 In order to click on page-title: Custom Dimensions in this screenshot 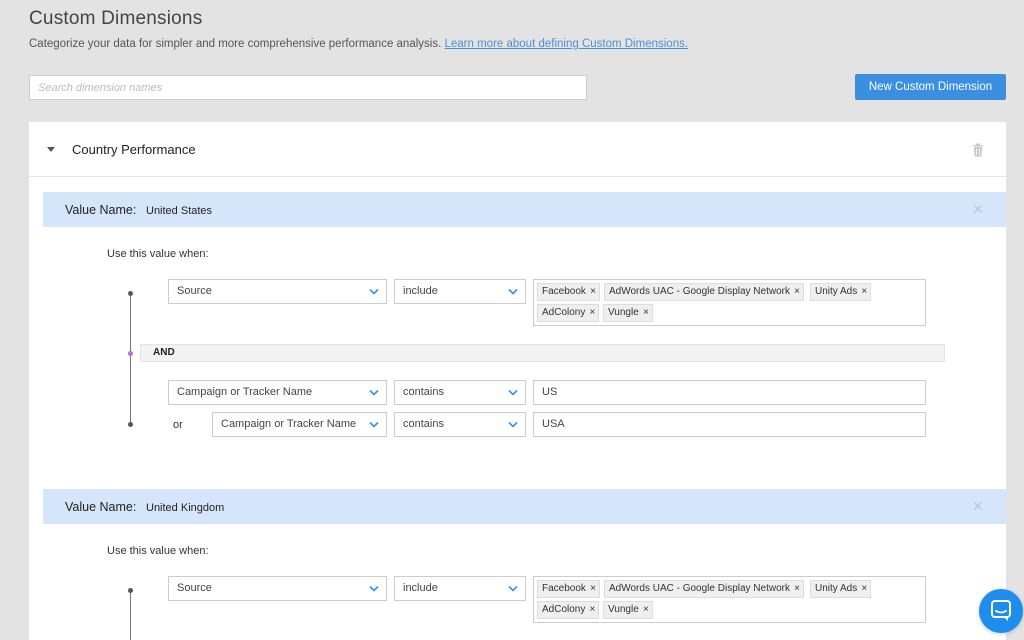, I will do `click(116, 18)`.